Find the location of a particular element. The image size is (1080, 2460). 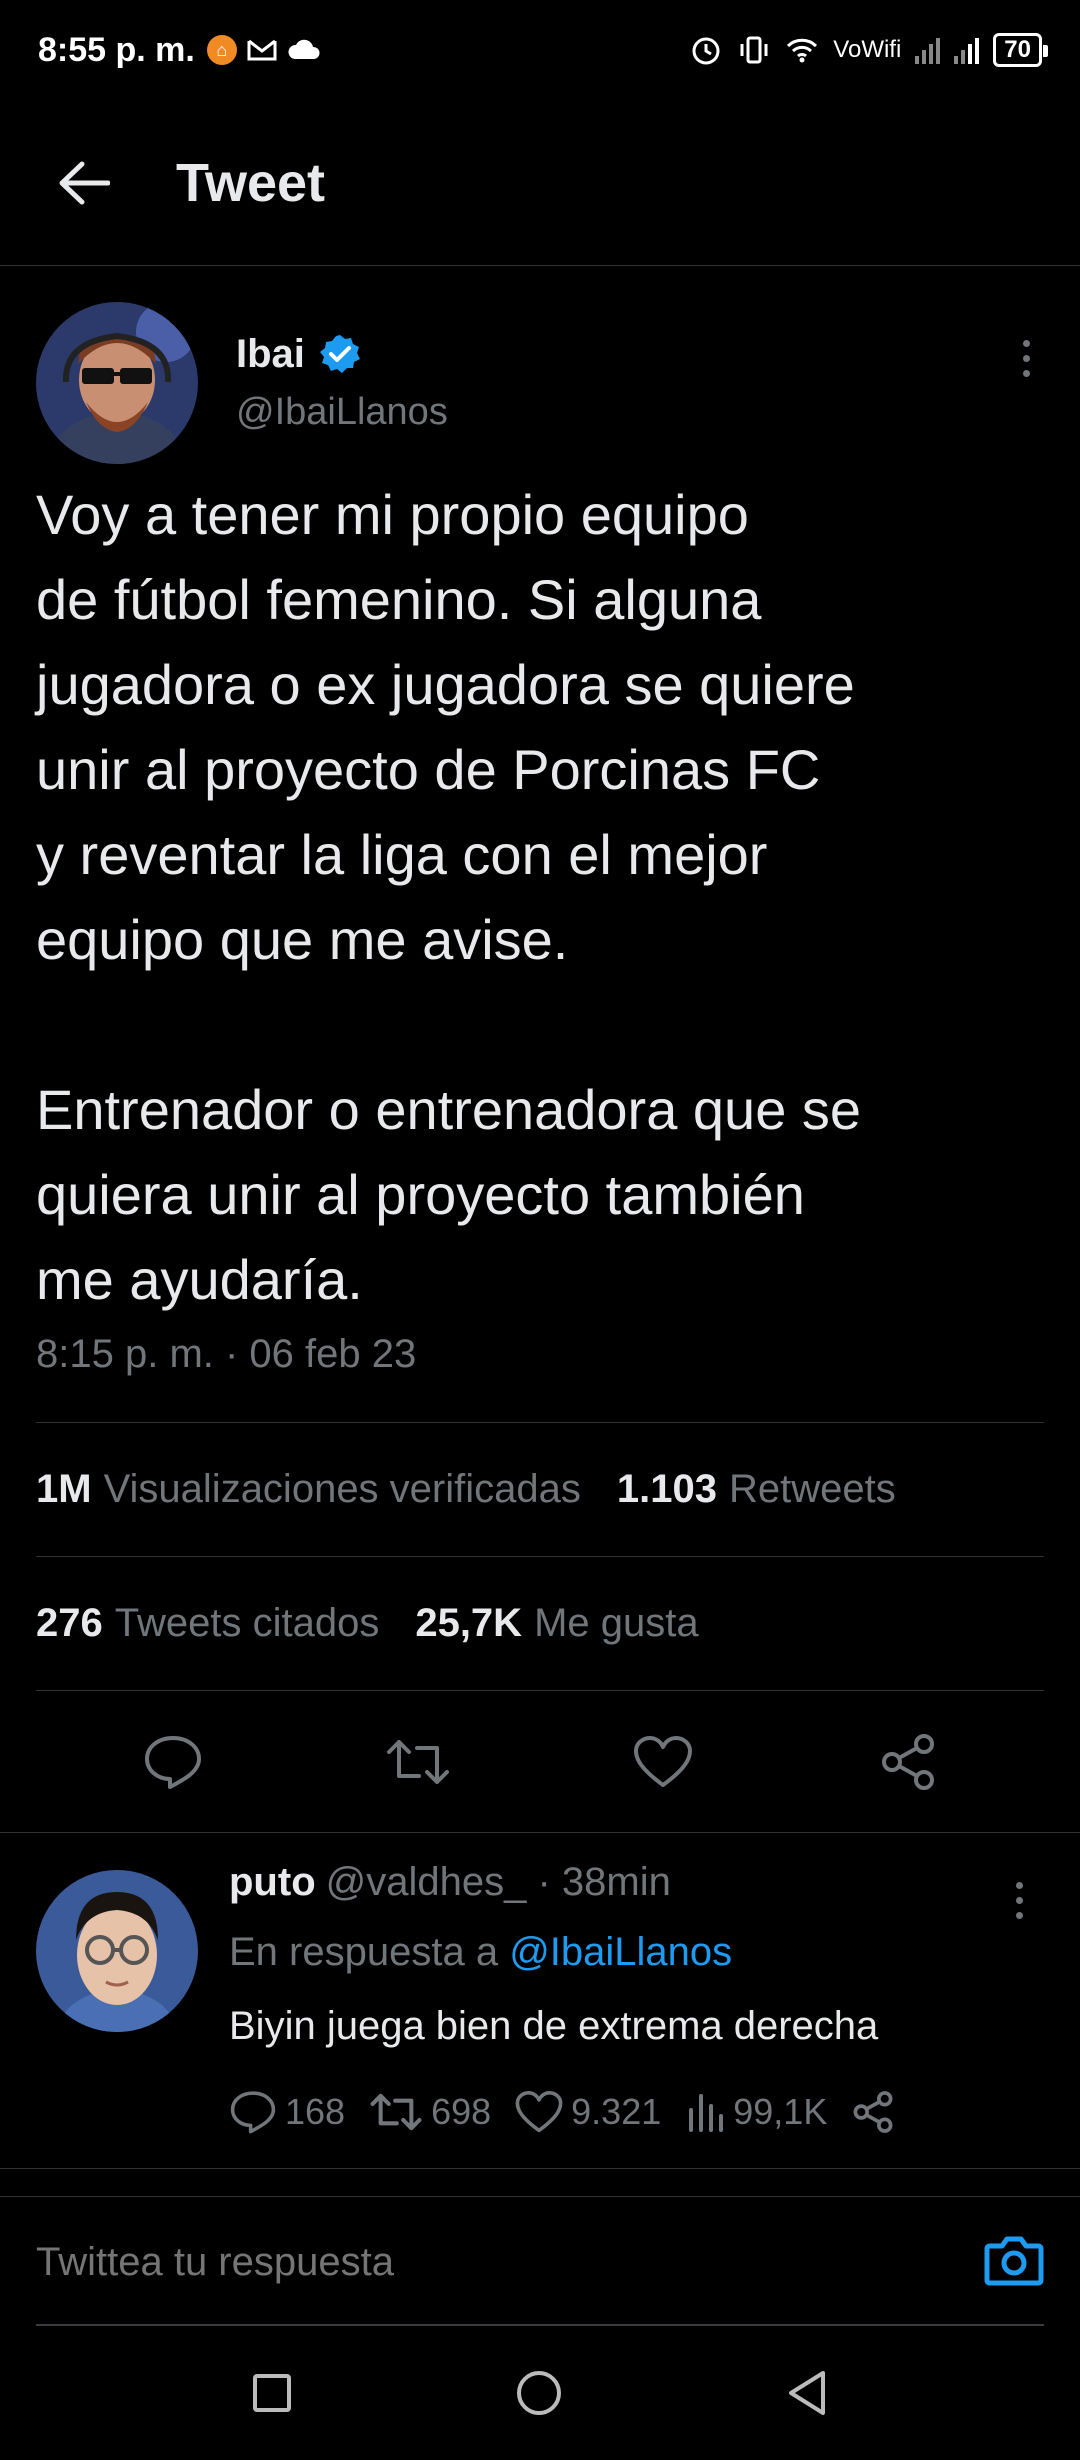

quotes-label: Tweets citados is located at coordinates (247, 1622).